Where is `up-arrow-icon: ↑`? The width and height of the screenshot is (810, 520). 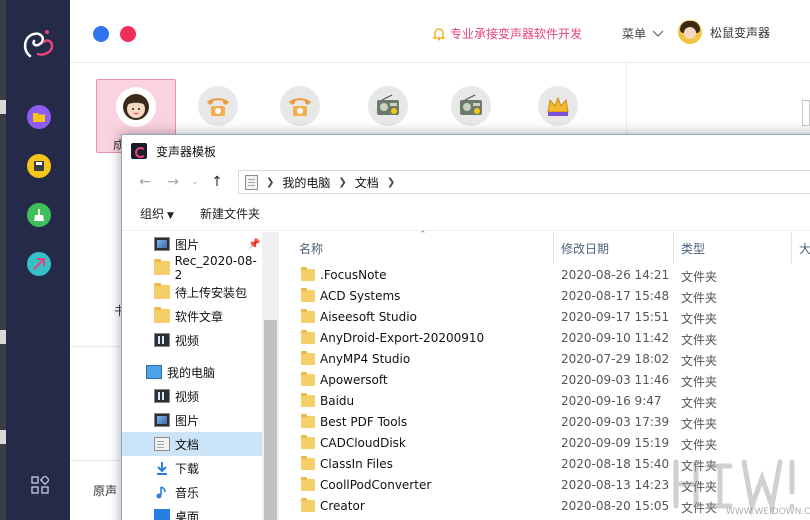
up-arrow-icon: ↑ is located at coordinates (217, 182).